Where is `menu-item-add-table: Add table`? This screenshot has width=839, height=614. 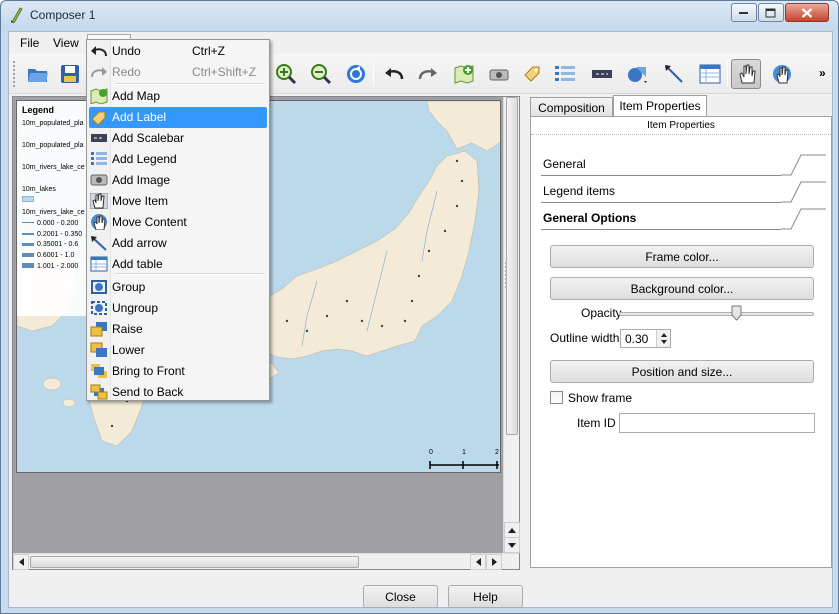
menu-item-add-table: Add table is located at coordinates (178, 264).